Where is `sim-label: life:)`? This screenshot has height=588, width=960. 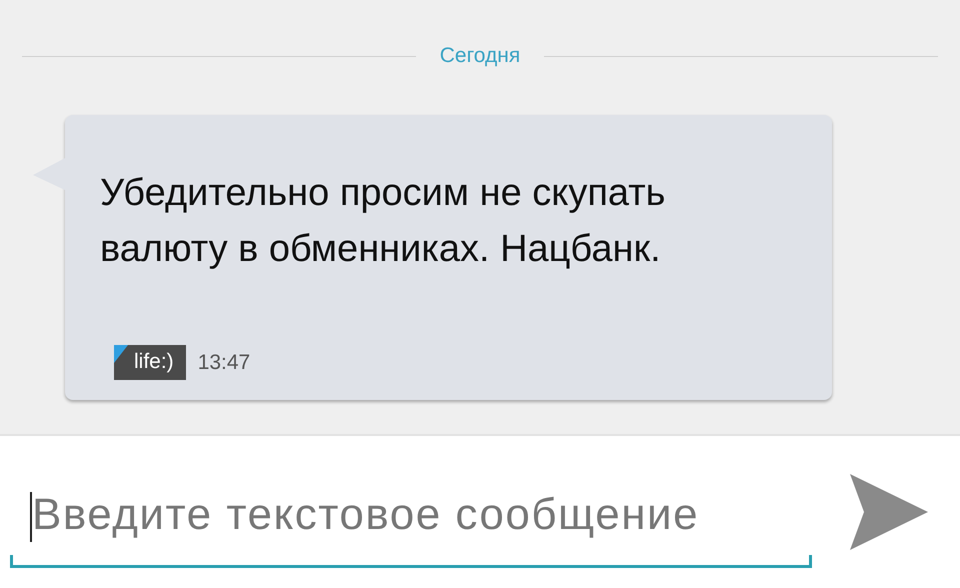
sim-label: life:) is located at coordinates (150, 362).